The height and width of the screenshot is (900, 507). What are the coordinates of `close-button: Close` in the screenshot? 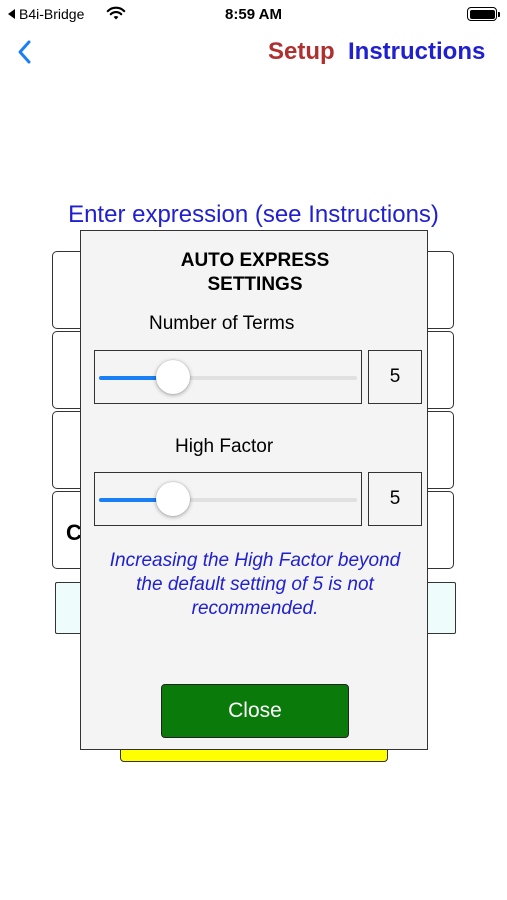 It's located at (255, 711).